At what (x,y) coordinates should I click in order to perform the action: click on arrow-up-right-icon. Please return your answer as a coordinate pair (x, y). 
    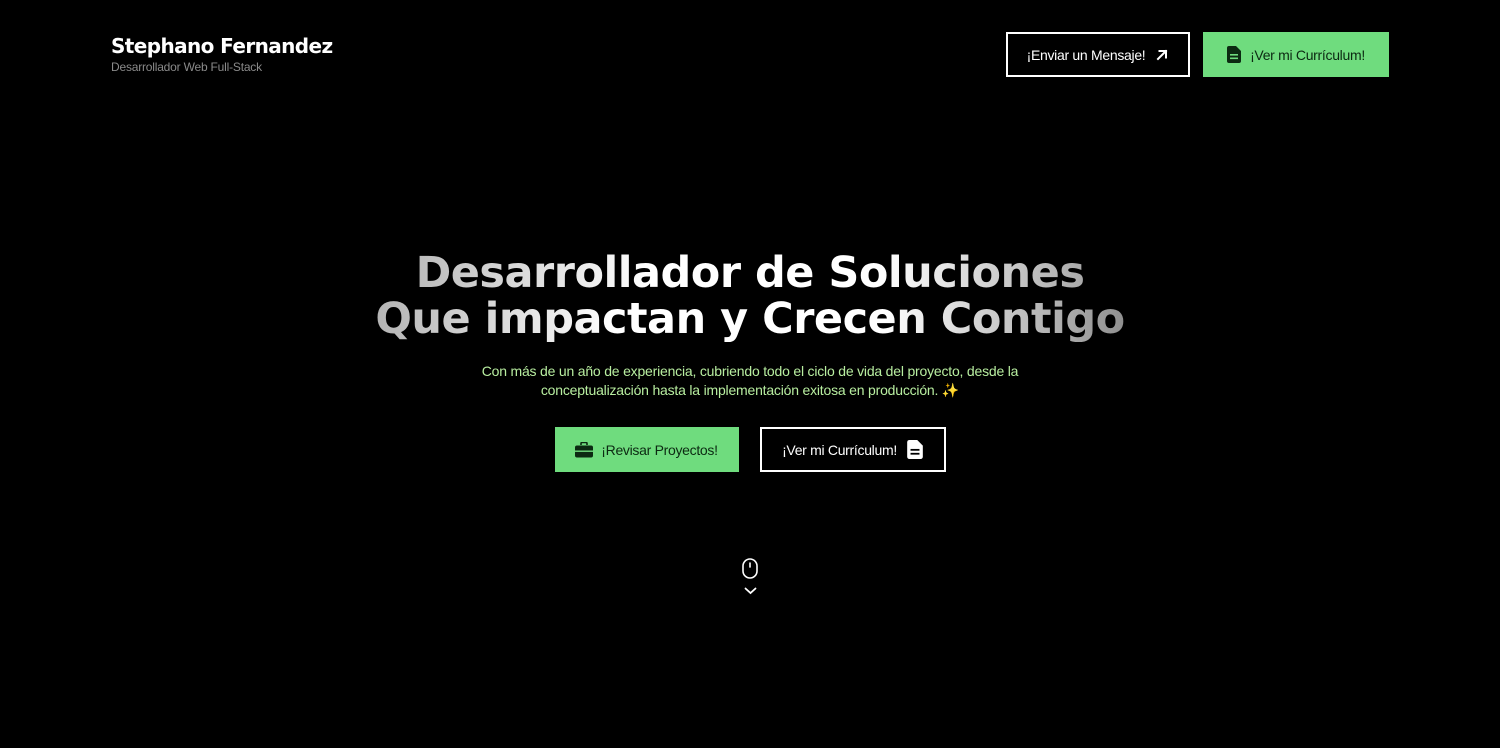
    Looking at the image, I should click on (1162, 55).